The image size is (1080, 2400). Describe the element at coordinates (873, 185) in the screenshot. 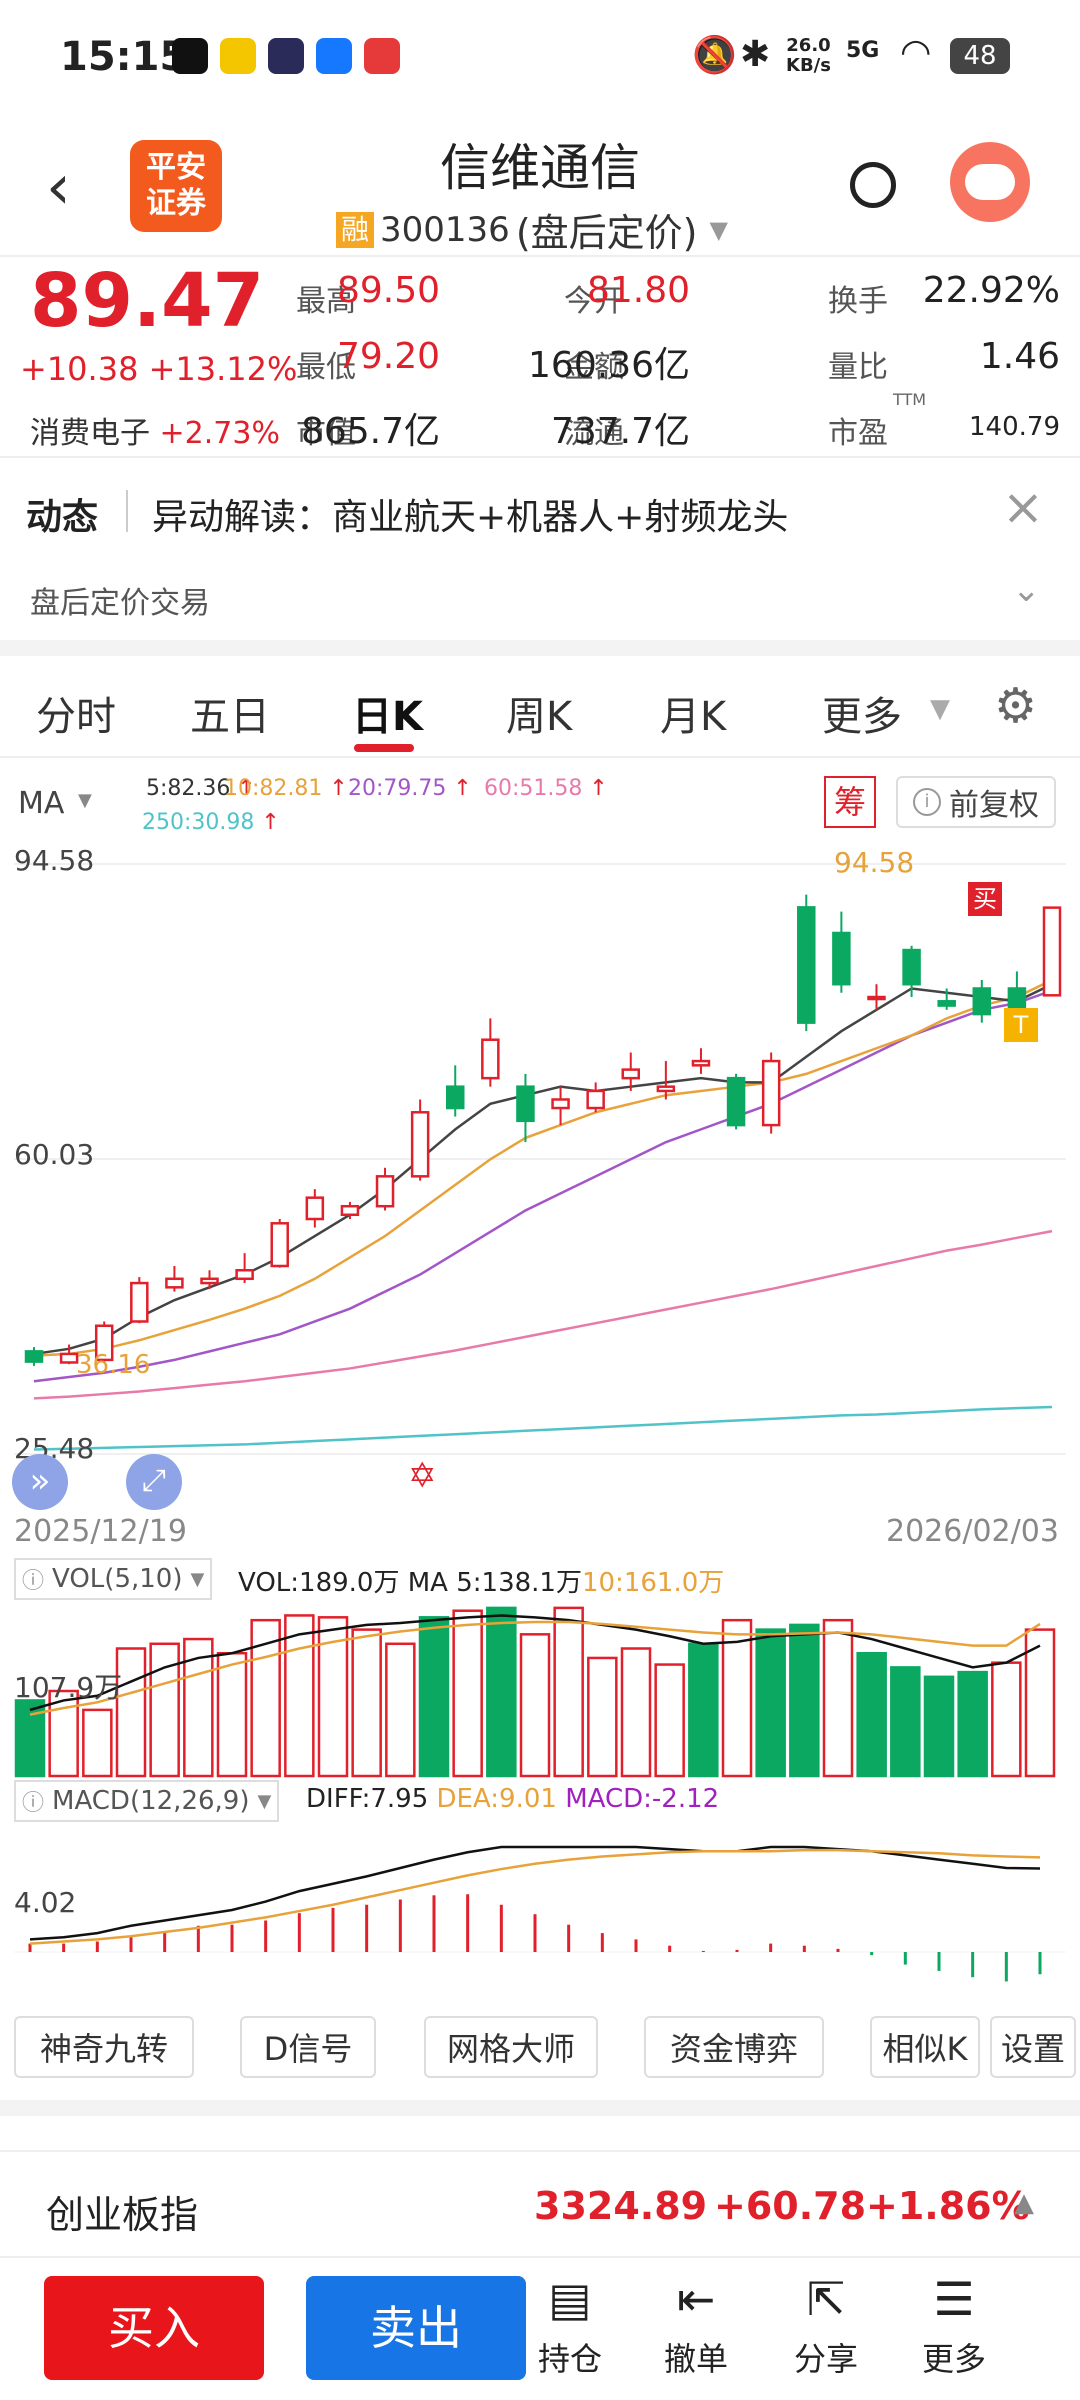

I see `search-icon` at that location.